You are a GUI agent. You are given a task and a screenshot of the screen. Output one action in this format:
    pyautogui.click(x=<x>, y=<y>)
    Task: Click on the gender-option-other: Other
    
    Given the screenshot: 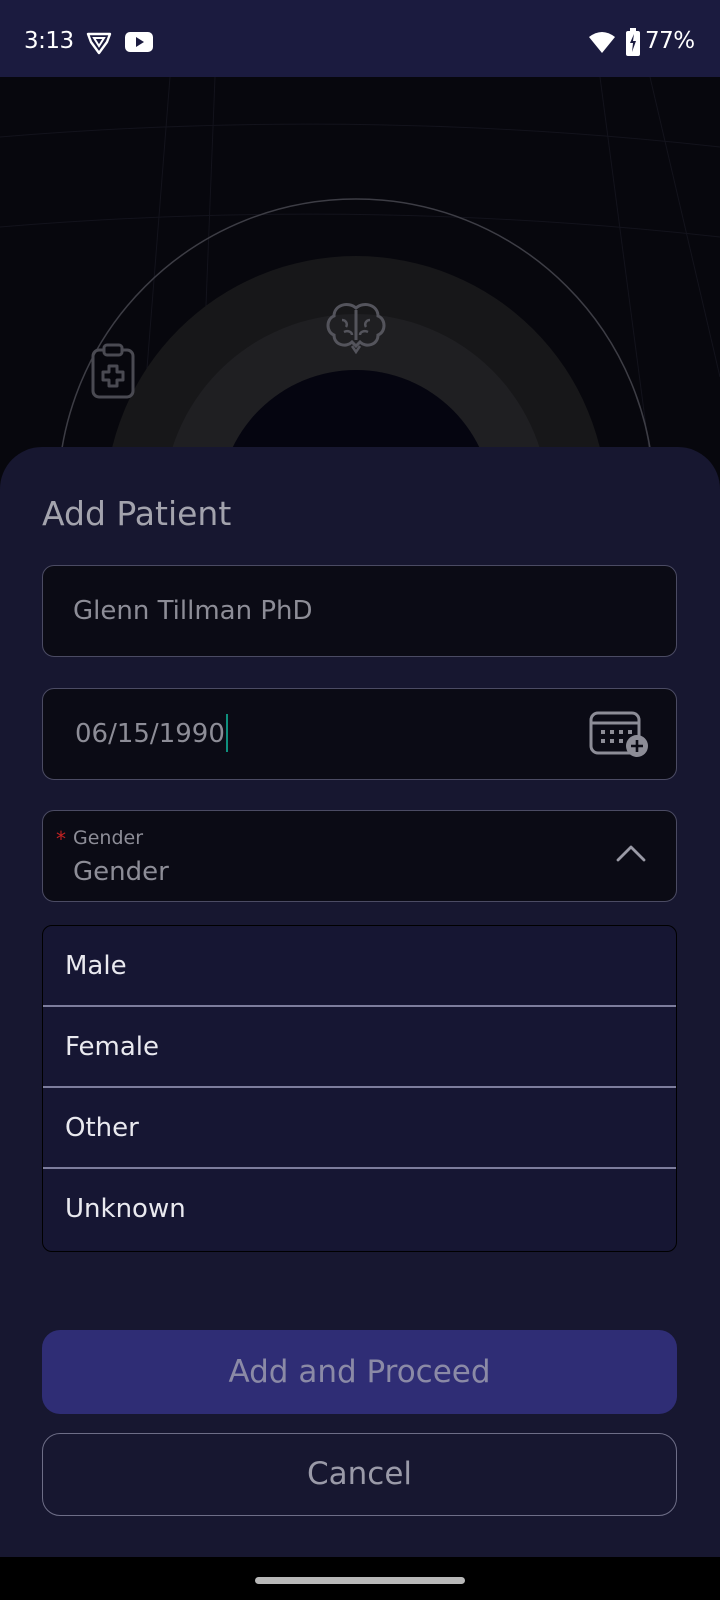 What is the action you would take?
    pyautogui.click(x=359, y=1128)
    